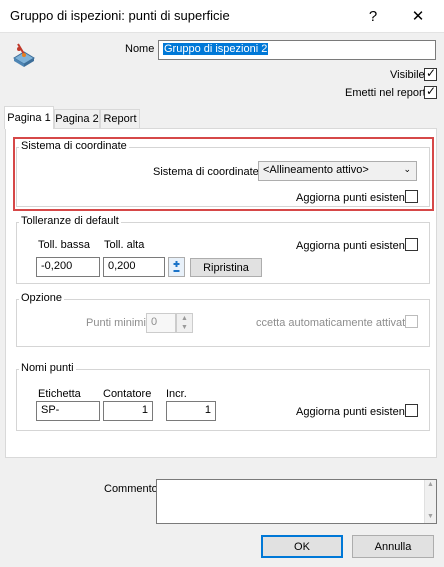  I want to click on counter-header: Contatore, so click(127, 394).